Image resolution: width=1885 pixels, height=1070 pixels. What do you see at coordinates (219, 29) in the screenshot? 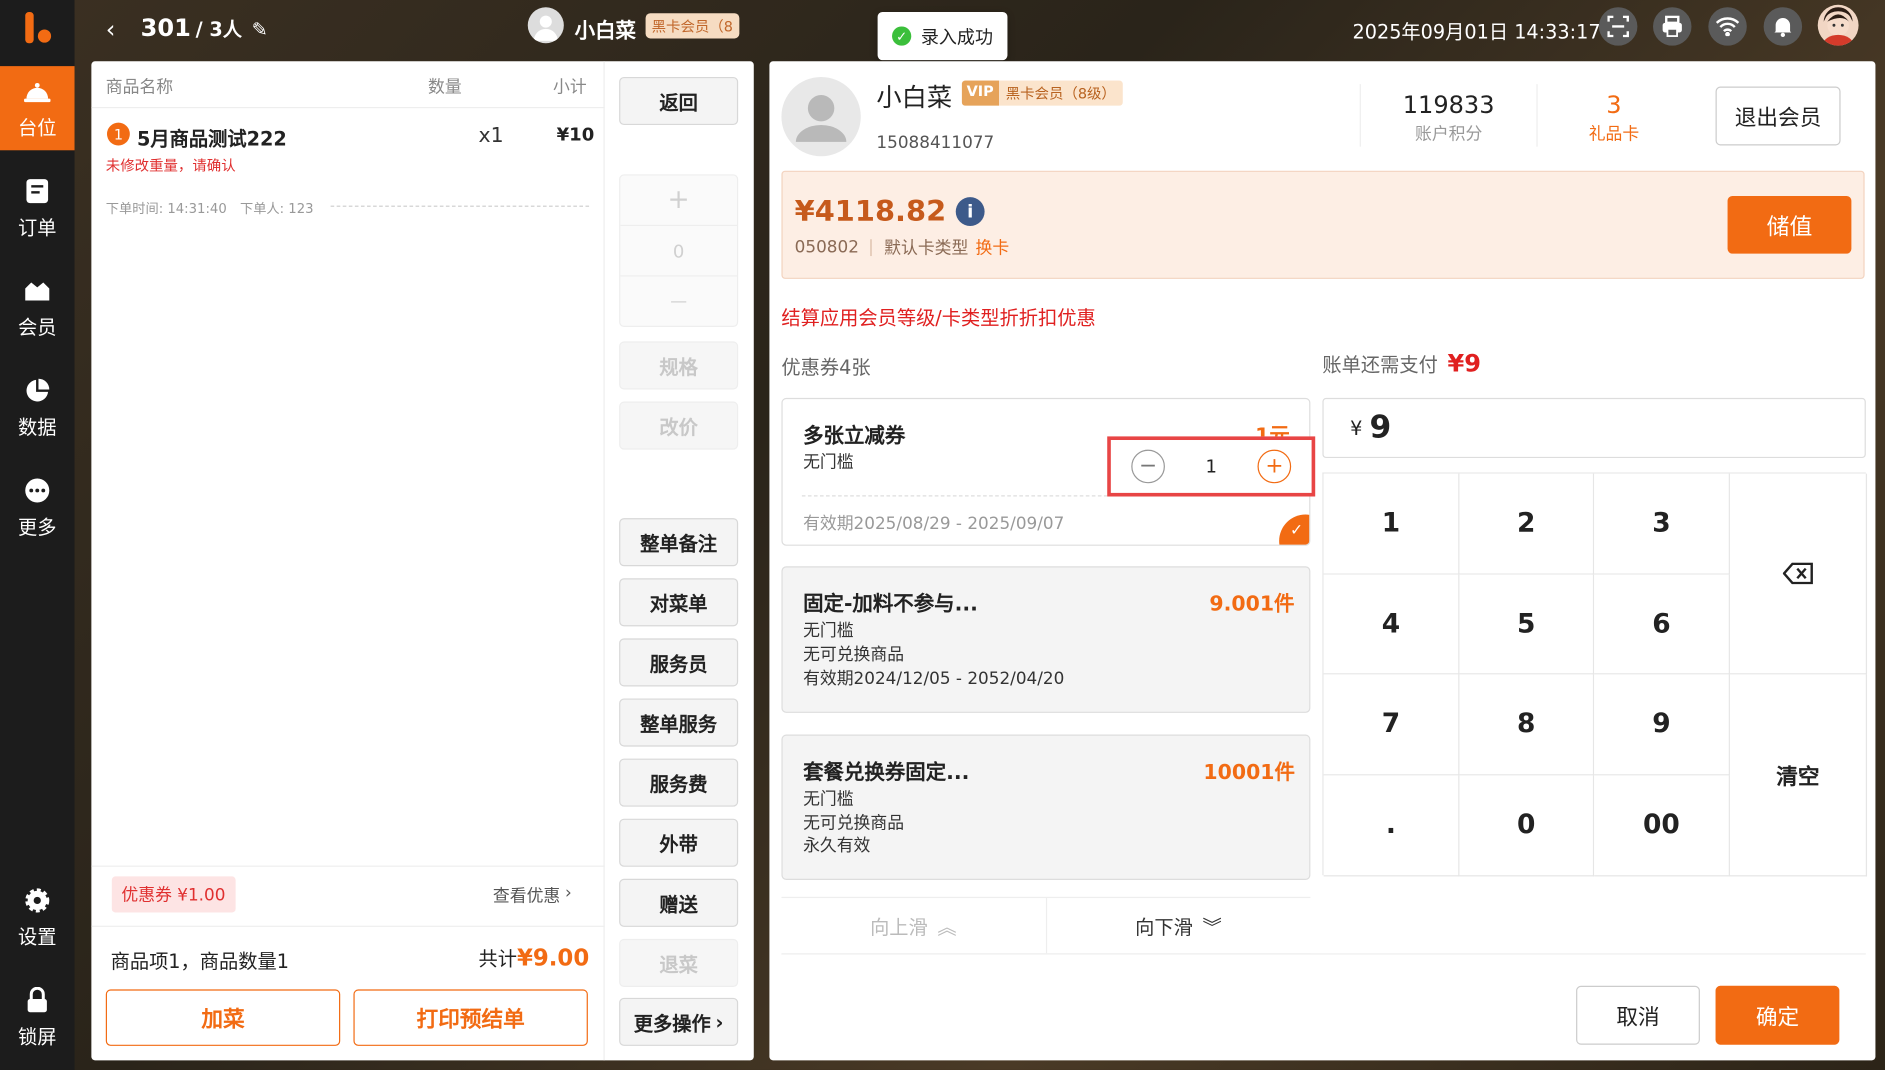
I see `guest-count: / 3人` at bounding box center [219, 29].